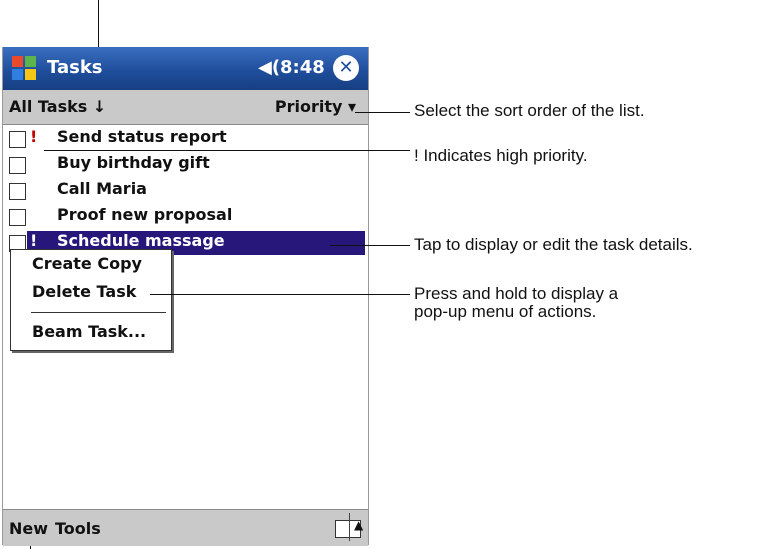 This screenshot has width=767, height=549. Describe the element at coordinates (185, 107) in the screenshot. I see `filter-toolbar: All Tasks ↓ Priority ▾` at that location.